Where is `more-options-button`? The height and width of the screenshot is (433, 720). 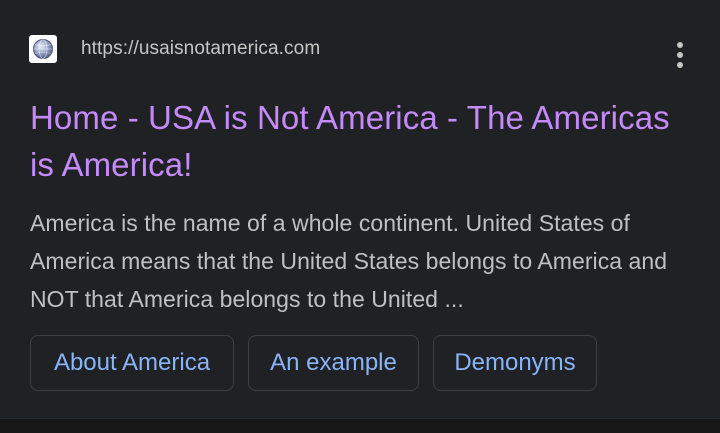
more-options-button is located at coordinates (680, 56).